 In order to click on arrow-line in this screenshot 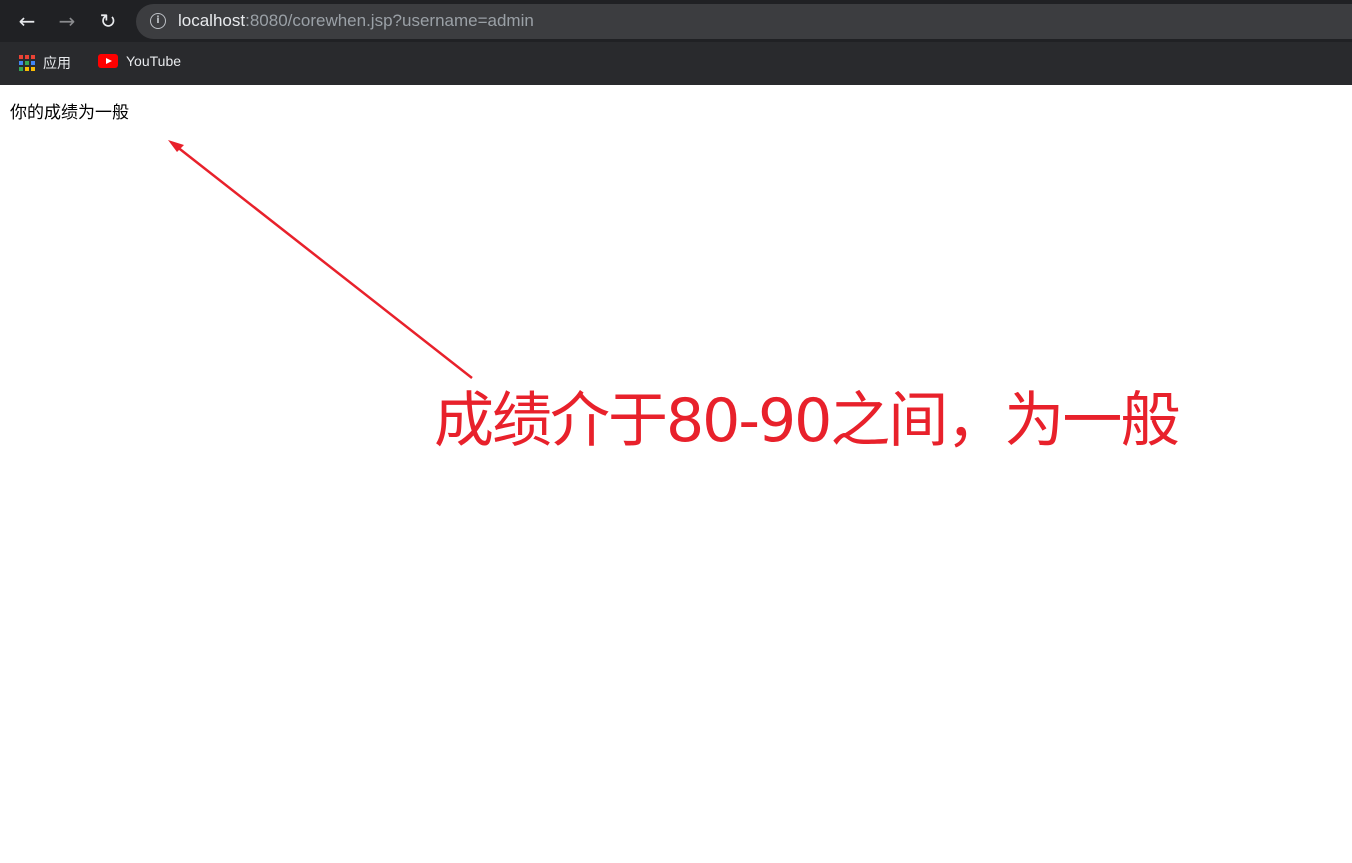, I will do `click(324, 262)`.